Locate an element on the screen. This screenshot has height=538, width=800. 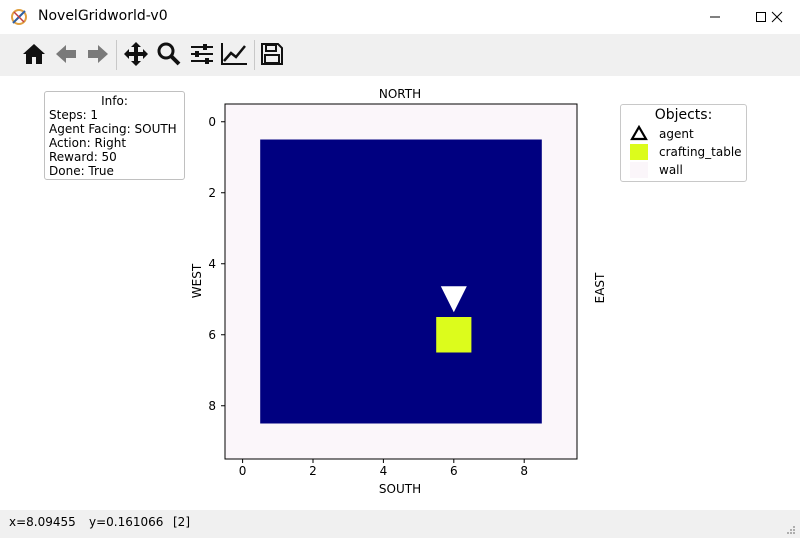
close-button is located at coordinates (777, 16).